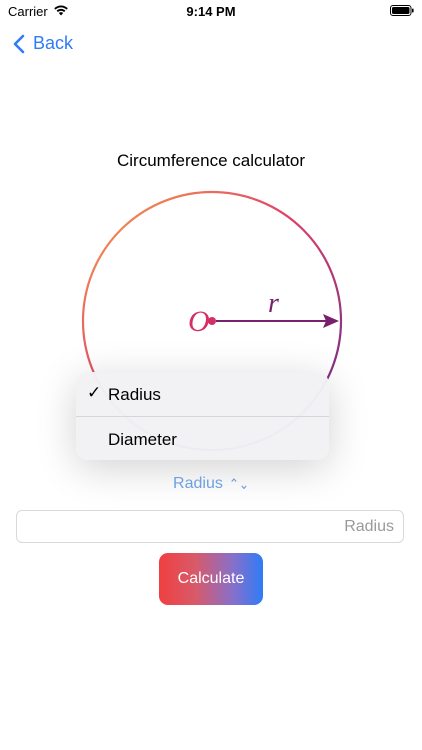 The image size is (422, 750). I want to click on page-title: Circumference calculator, so click(210, 160).